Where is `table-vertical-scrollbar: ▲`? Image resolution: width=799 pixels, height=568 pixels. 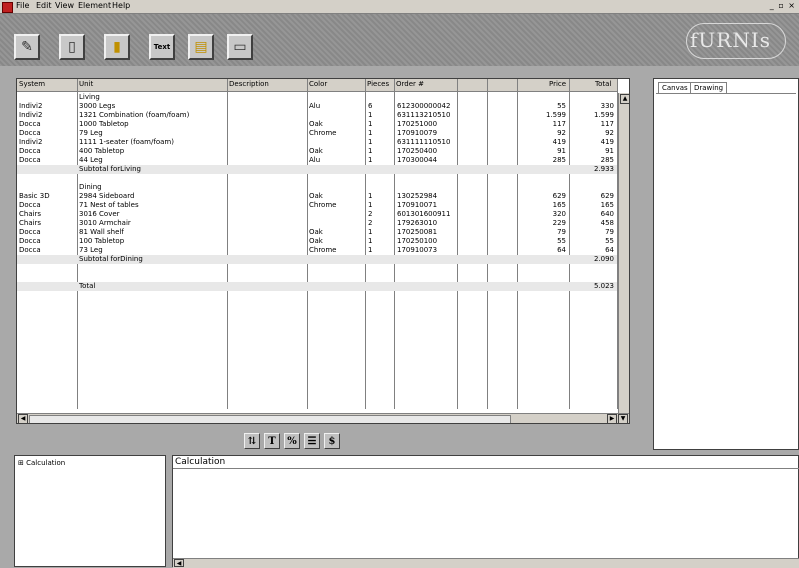
table-vertical-scrollbar: ▲ is located at coordinates (623, 258).